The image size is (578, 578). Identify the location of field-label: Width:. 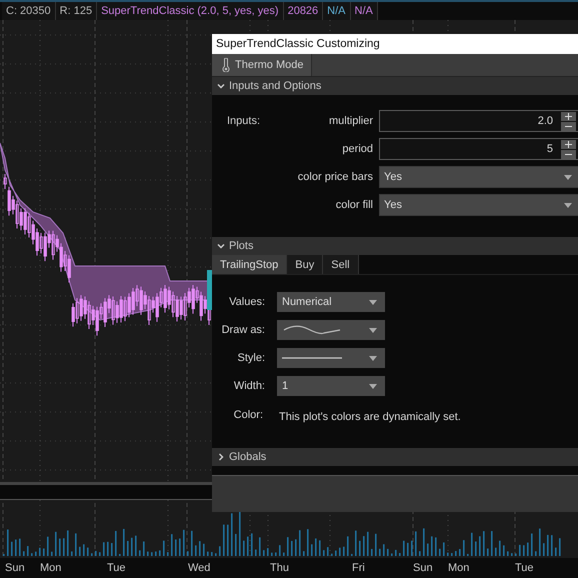
(248, 386).